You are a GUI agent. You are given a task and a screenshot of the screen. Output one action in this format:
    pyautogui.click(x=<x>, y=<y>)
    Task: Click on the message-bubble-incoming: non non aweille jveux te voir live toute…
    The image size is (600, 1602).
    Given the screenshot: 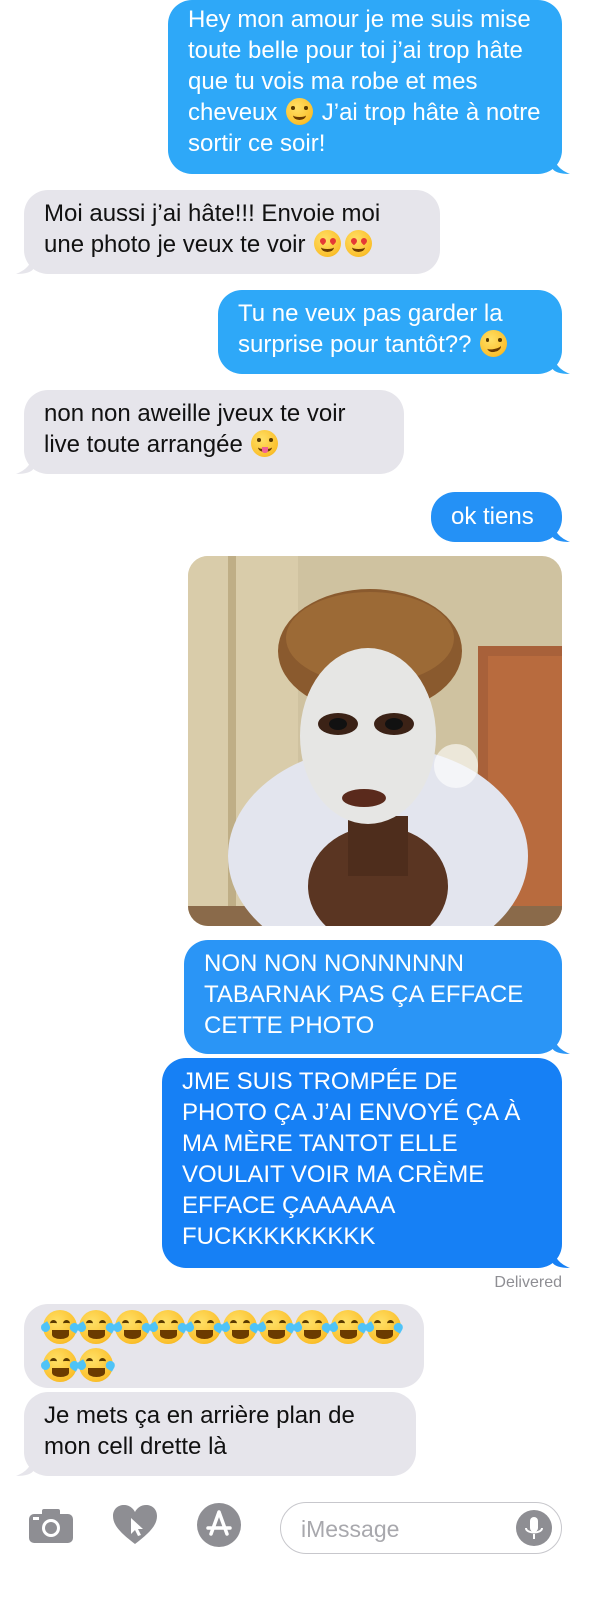 What is the action you would take?
    pyautogui.click(x=210, y=432)
    